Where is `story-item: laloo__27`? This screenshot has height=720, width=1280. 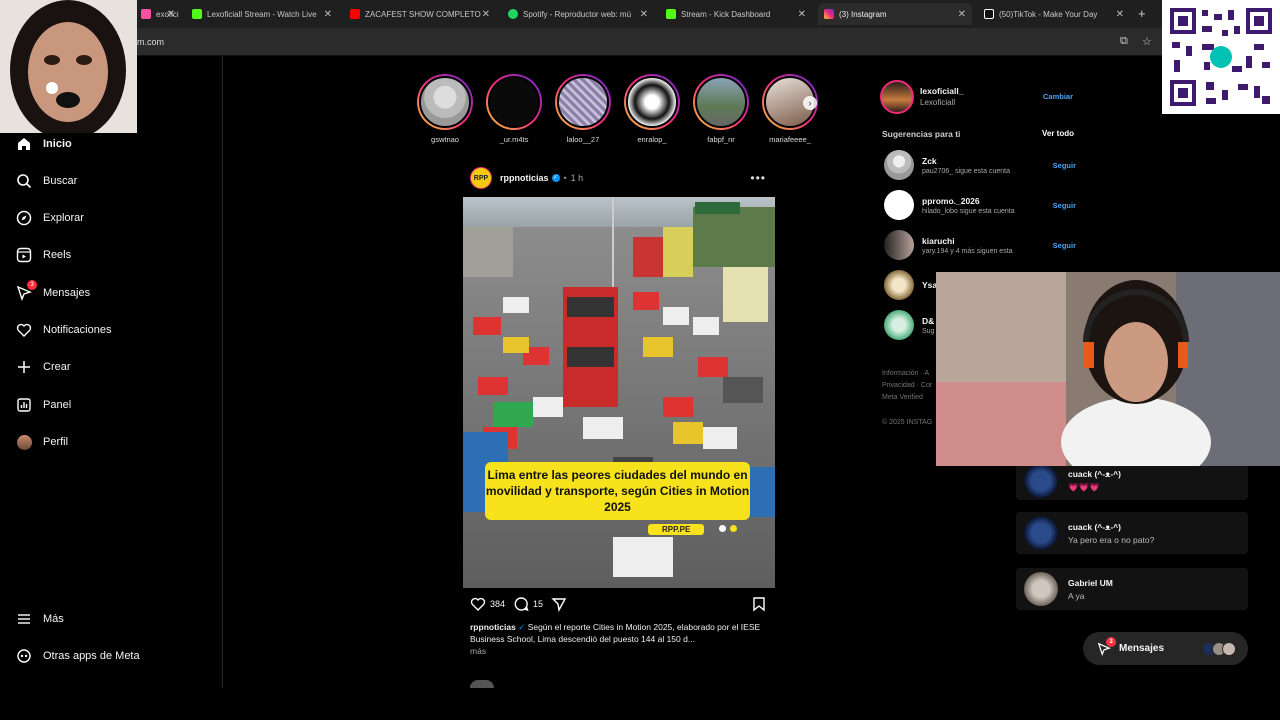
story-item: laloo__27 is located at coordinates (583, 109).